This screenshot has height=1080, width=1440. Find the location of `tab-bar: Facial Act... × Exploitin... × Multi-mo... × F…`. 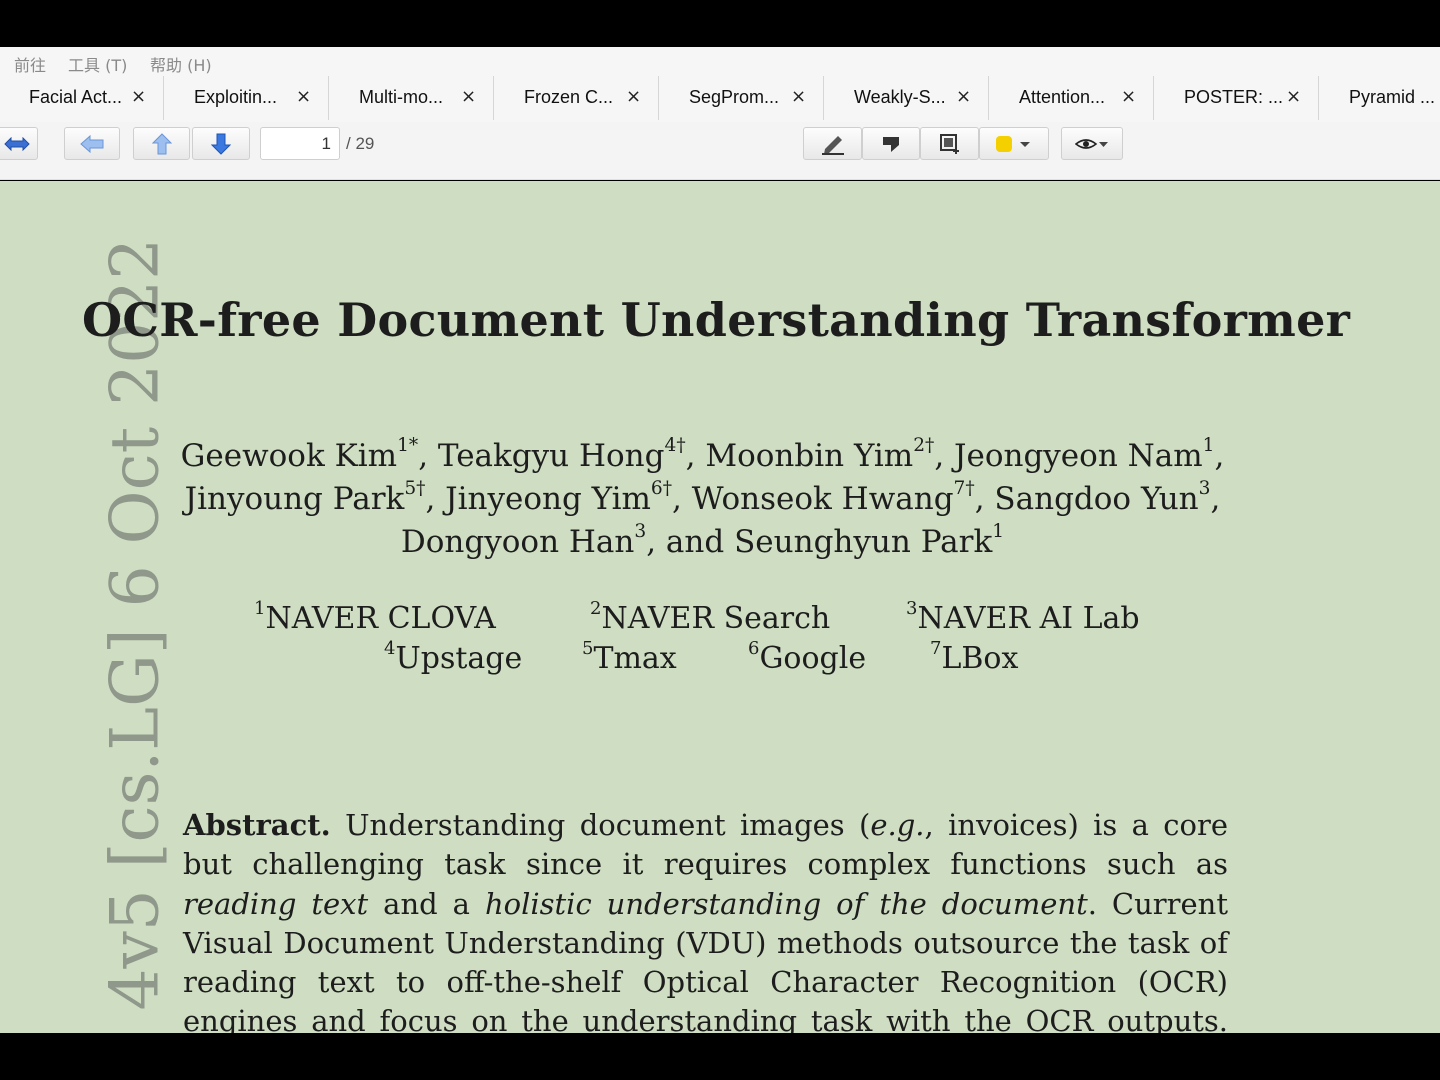

tab-bar: Facial Act... × Exploitin... × Multi-mo... × F… is located at coordinates (720, 99).